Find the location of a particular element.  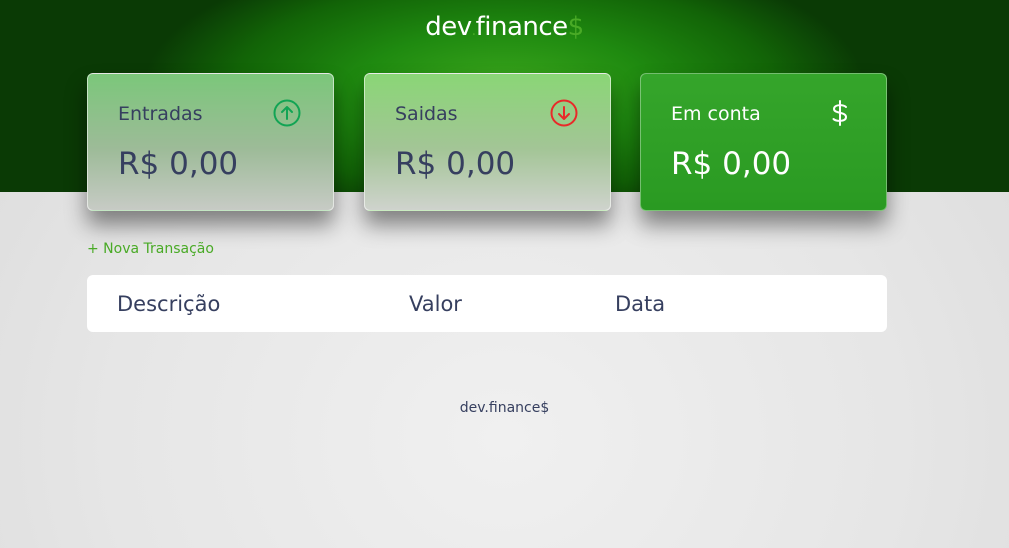

logo-dollar: $ is located at coordinates (576, 27).